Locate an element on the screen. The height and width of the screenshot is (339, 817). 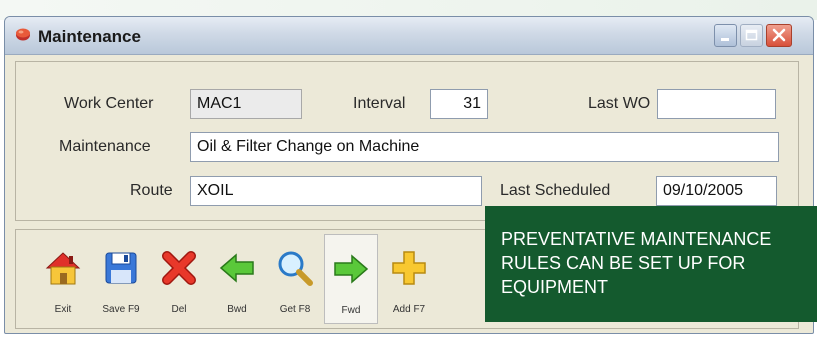
window-title: Maintenance is located at coordinates (89, 36).